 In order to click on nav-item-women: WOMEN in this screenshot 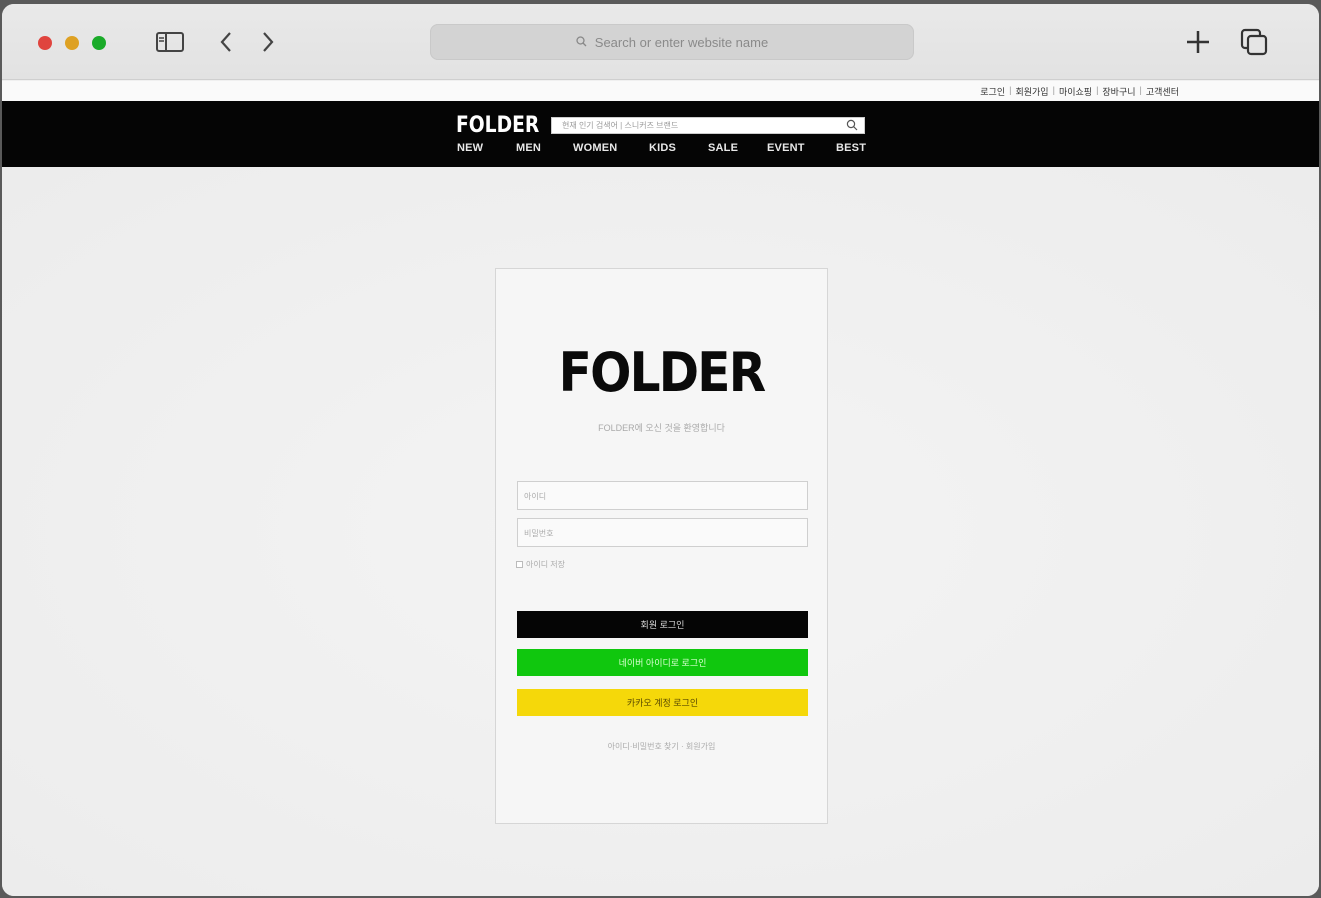, I will do `click(611, 148)`.